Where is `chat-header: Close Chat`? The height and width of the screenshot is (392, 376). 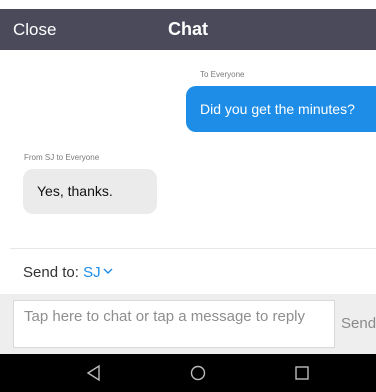
chat-header: Close Chat is located at coordinates (188, 29).